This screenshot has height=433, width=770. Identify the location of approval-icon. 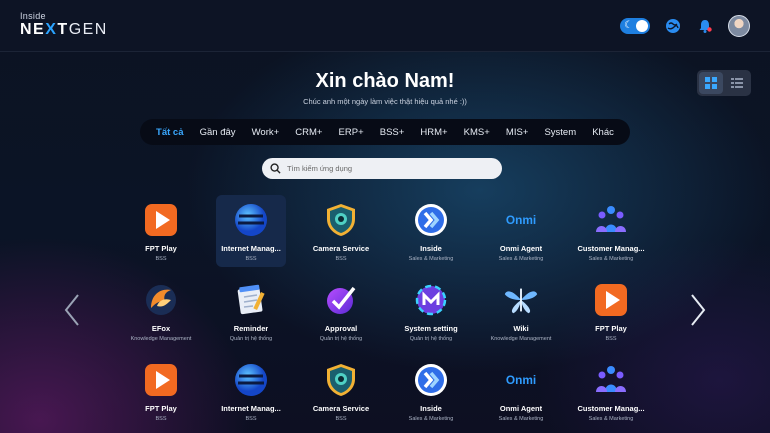
(341, 300).